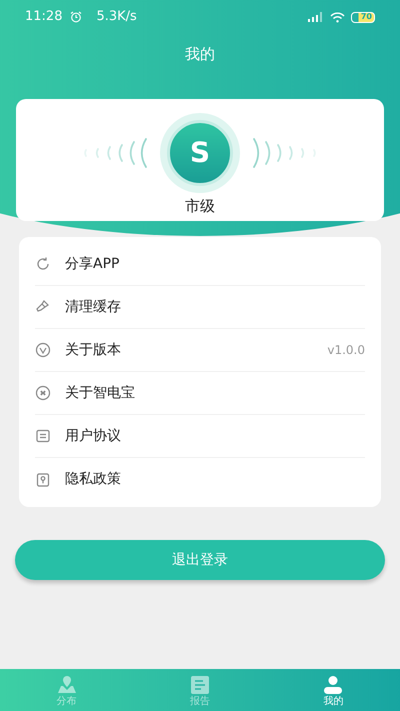 The image size is (400, 711). Describe the element at coordinates (200, 264) in the screenshot. I see `menu-item: 分享APP` at that location.